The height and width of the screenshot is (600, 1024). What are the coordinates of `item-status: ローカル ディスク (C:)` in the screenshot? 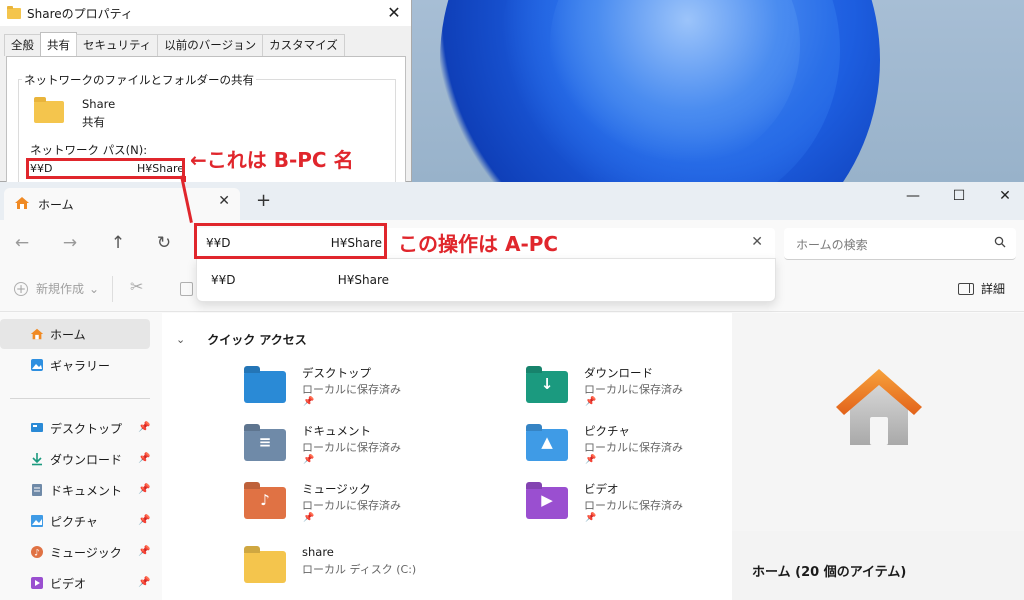 It's located at (359, 569).